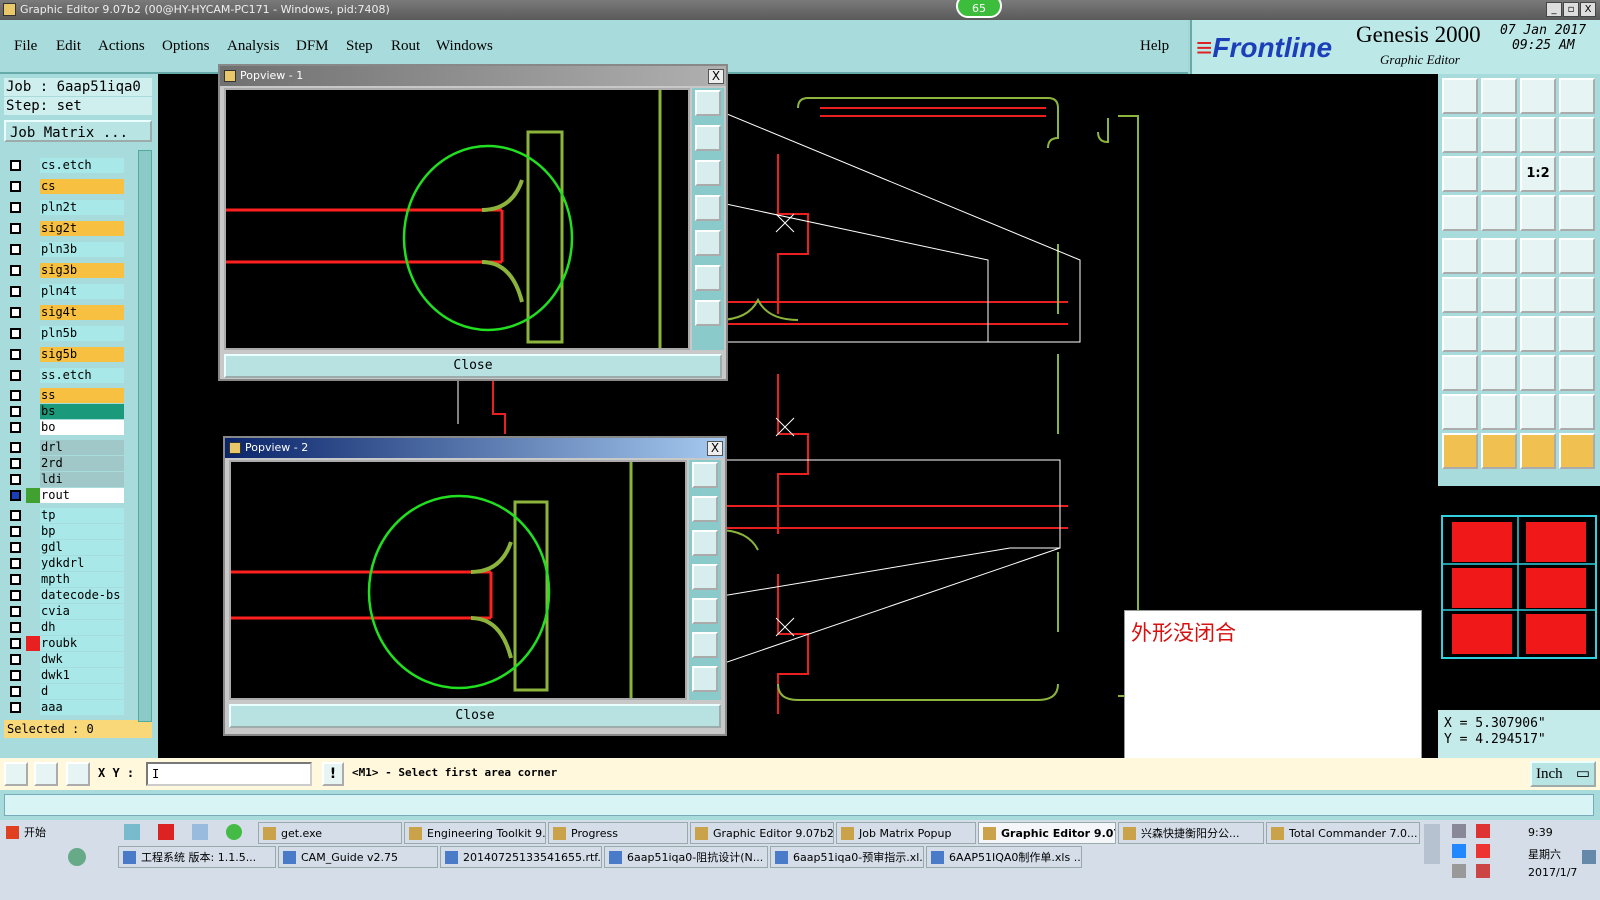 This screenshot has width=1600, height=900. I want to click on layer-label: ldi, so click(82, 479).